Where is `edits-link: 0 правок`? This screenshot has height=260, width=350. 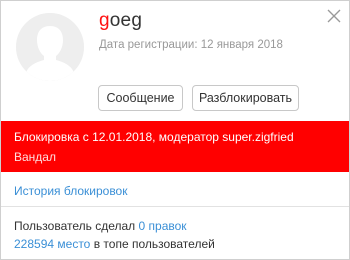 edits-link: 0 правок is located at coordinates (163, 226).